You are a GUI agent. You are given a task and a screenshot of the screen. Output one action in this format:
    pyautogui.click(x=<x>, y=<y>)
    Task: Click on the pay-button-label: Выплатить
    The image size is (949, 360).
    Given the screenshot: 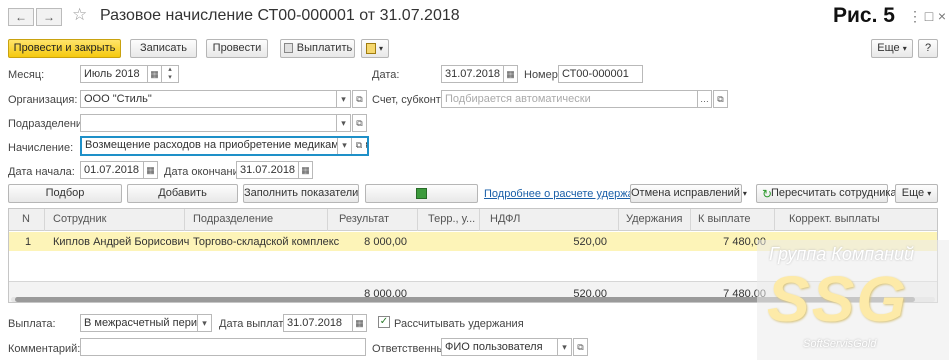 What is the action you would take?
    pyautogui.click(x=324, y=48)
    